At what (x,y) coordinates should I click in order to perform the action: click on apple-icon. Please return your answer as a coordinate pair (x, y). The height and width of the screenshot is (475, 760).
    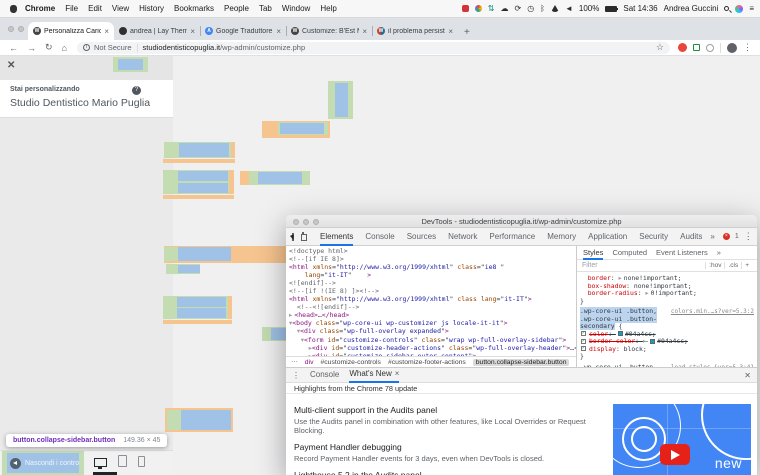
    Looking at the image, I should click on (13, 8).